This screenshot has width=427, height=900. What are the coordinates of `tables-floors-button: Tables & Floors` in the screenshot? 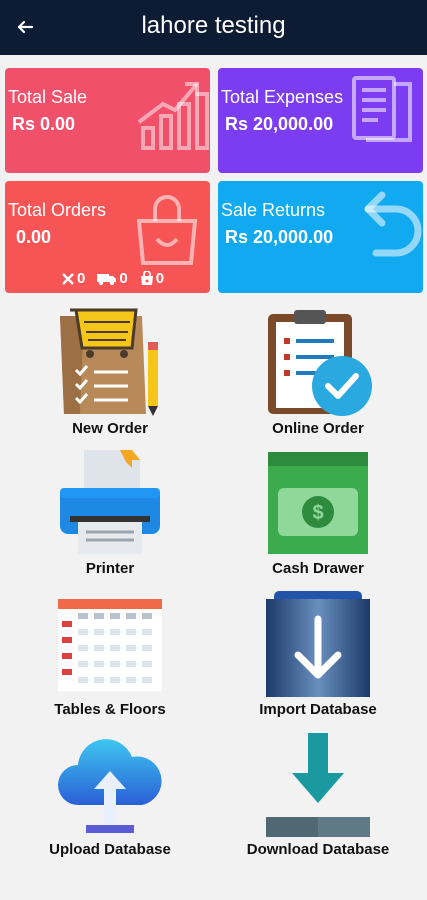 It's located at (110, 656).